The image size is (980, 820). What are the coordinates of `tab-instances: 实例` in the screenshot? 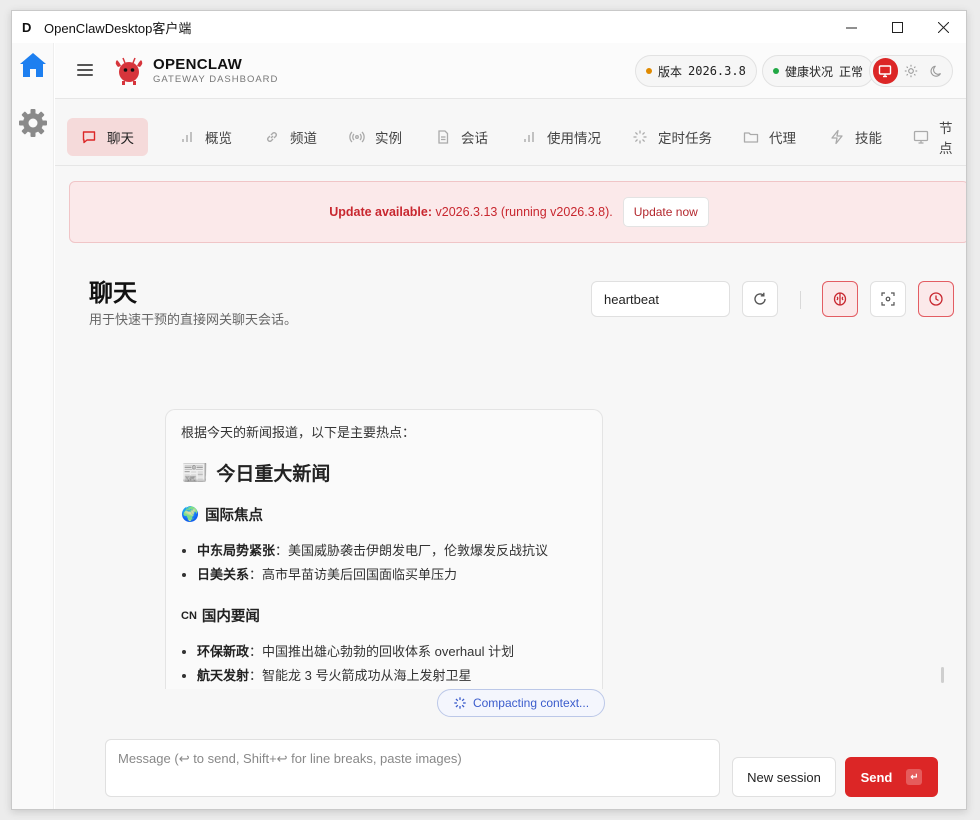 It's located at (375, 137).